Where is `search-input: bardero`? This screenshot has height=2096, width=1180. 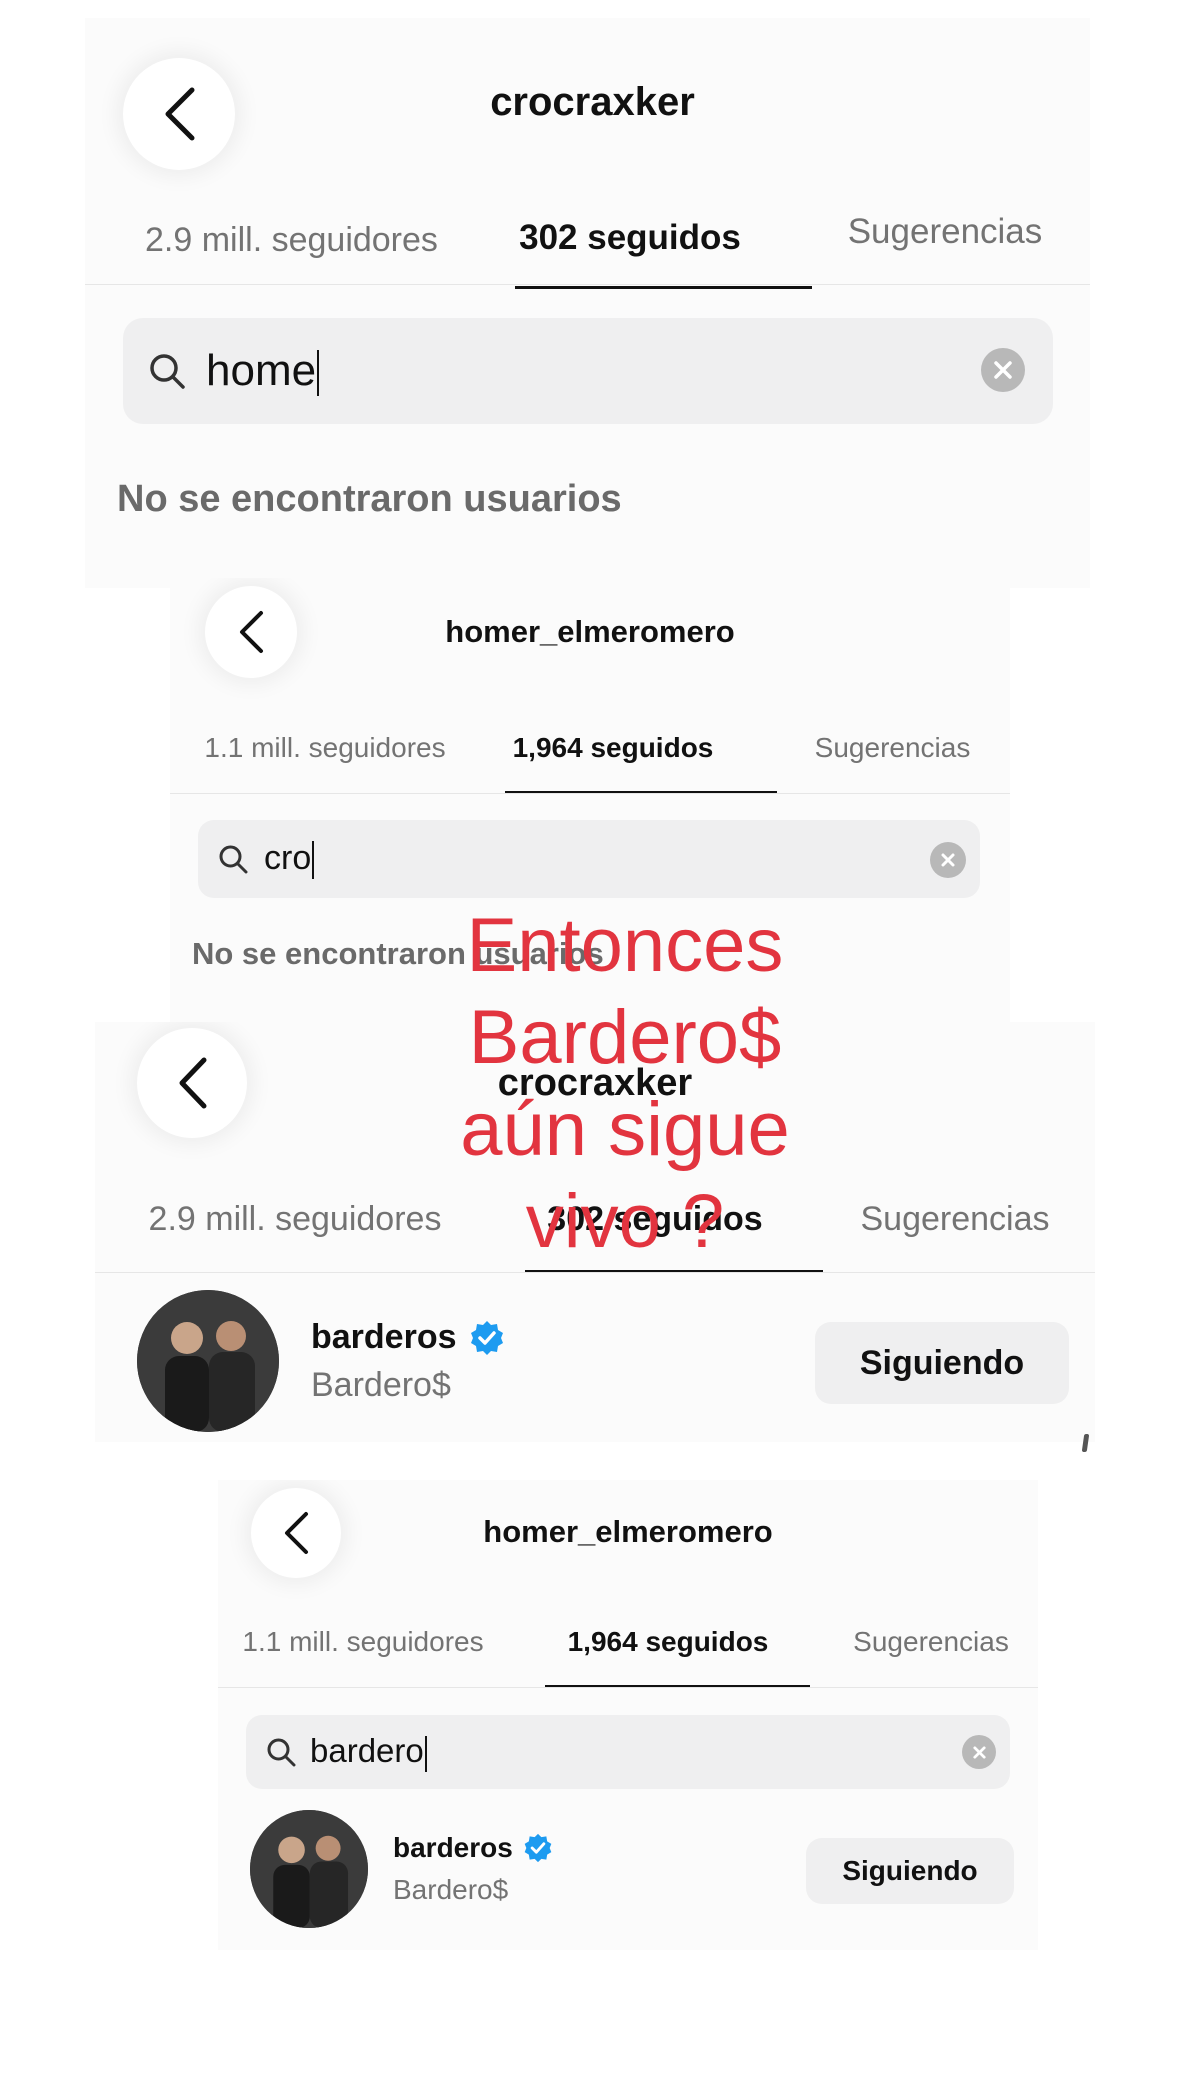
search-input: bardero is located at coordinates (368, 1752).